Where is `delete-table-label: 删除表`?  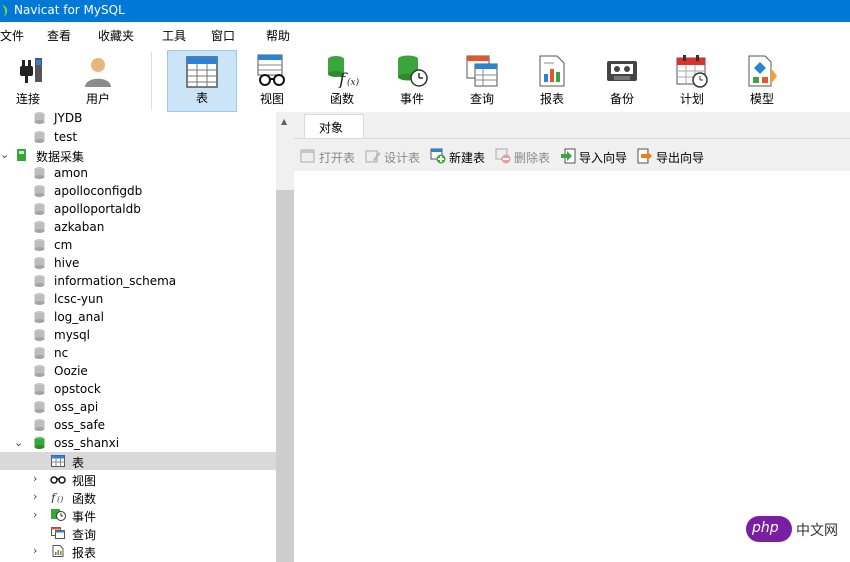
delete-table-label: 删除表 is located at coordinates (532, 158).